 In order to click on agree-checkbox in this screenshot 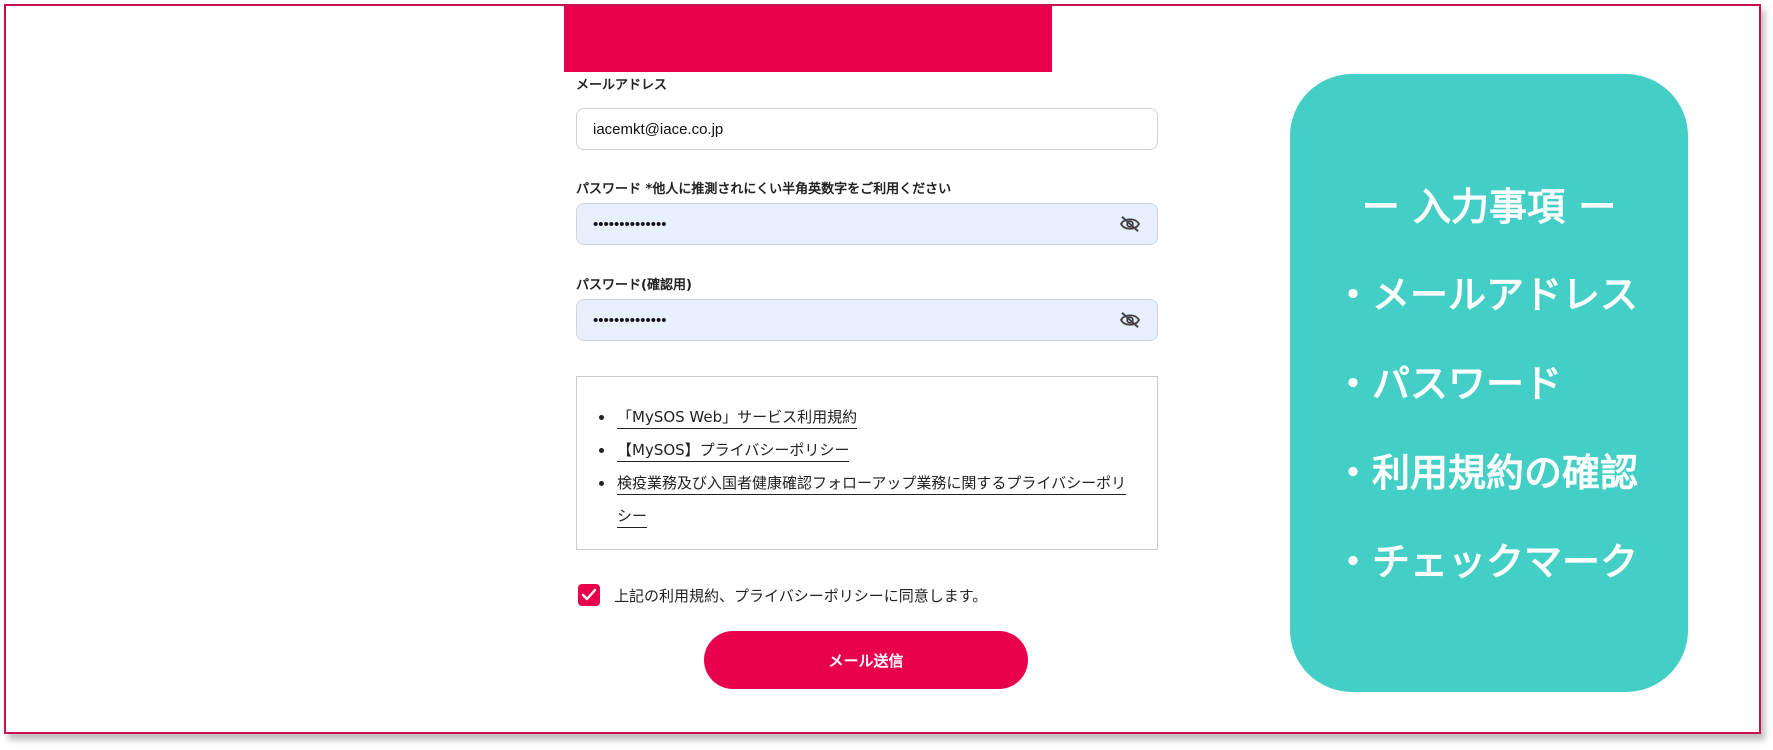, I will do `click(589, 595)`.